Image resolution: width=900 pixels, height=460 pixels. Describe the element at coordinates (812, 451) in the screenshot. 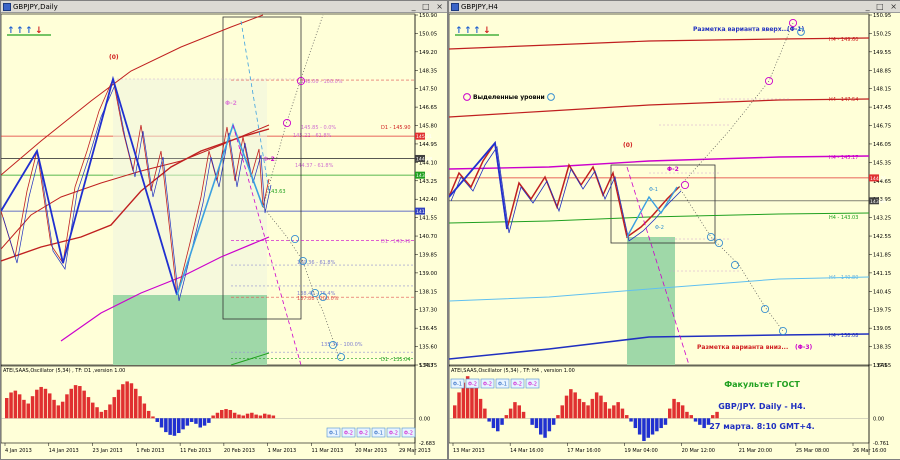

I see `date-tick-label: 25 Mar 08:00` at that location.